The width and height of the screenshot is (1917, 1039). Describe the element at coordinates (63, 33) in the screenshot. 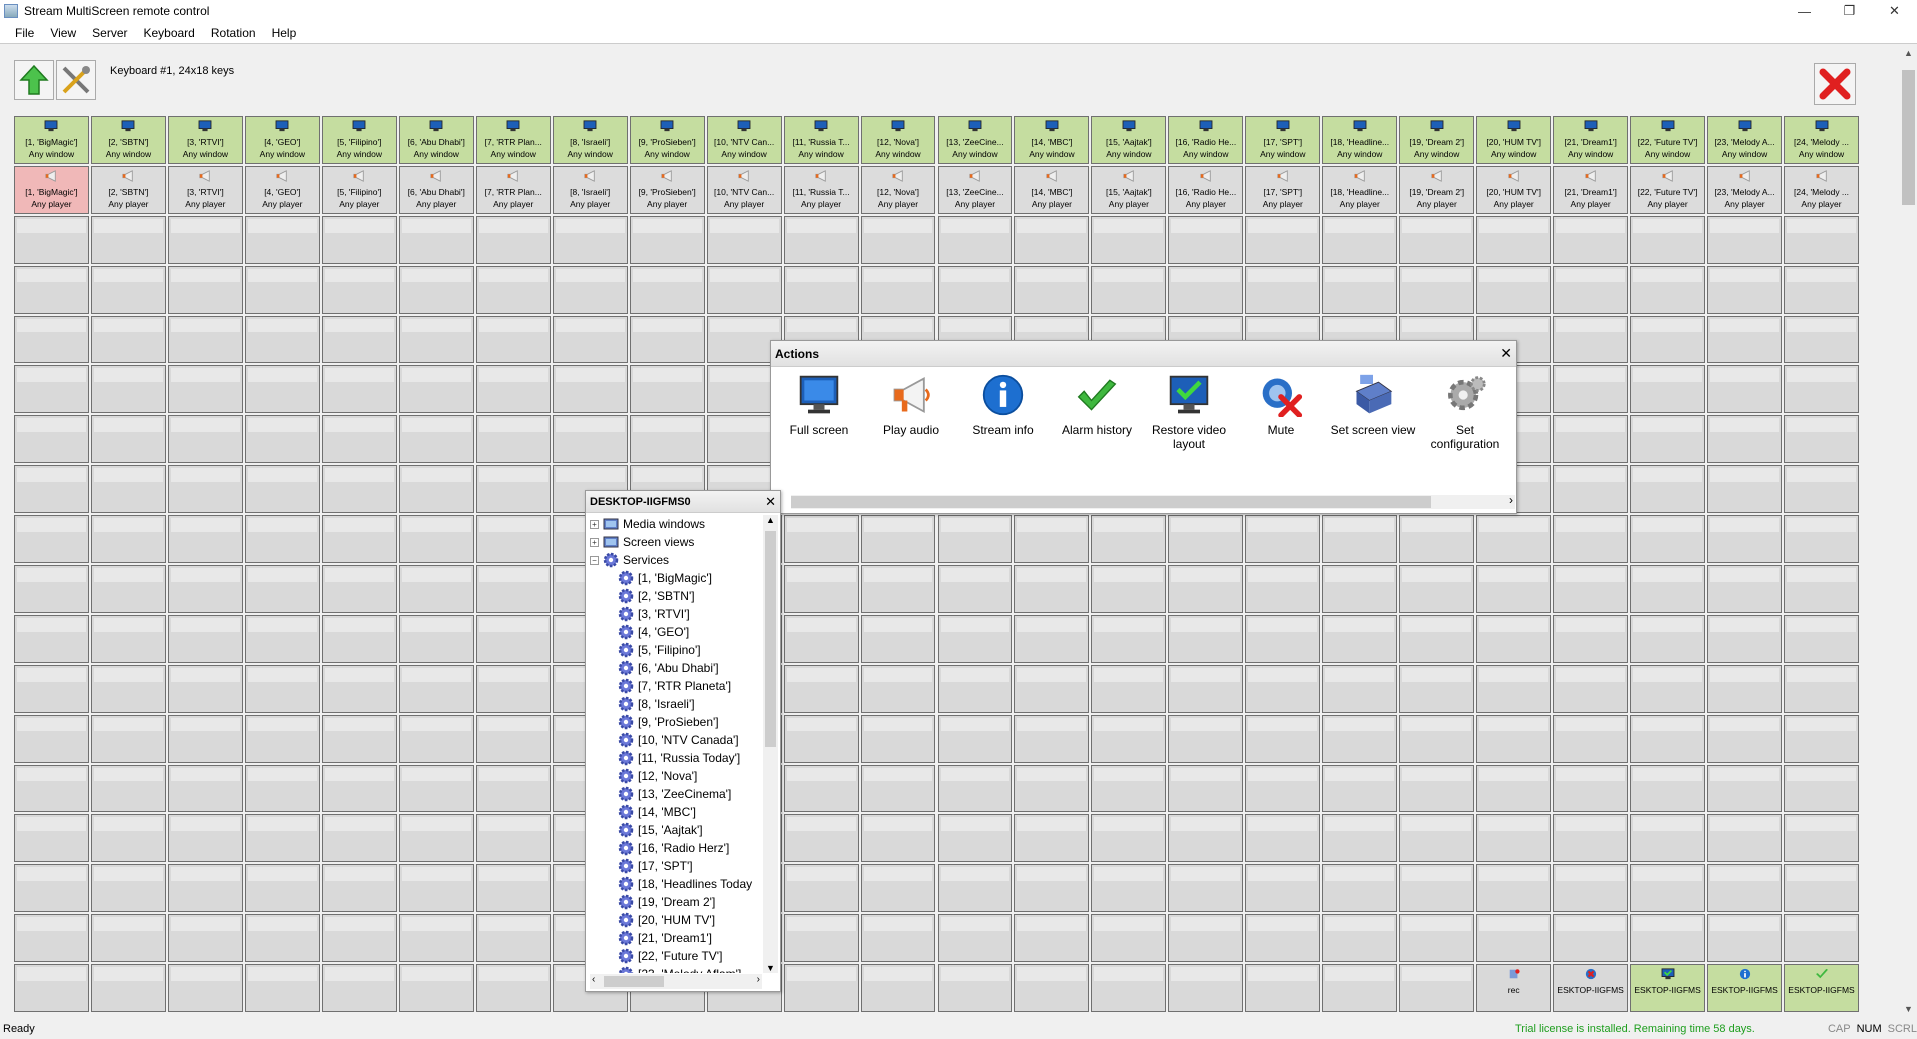

I see `menu-view: View` at that location.